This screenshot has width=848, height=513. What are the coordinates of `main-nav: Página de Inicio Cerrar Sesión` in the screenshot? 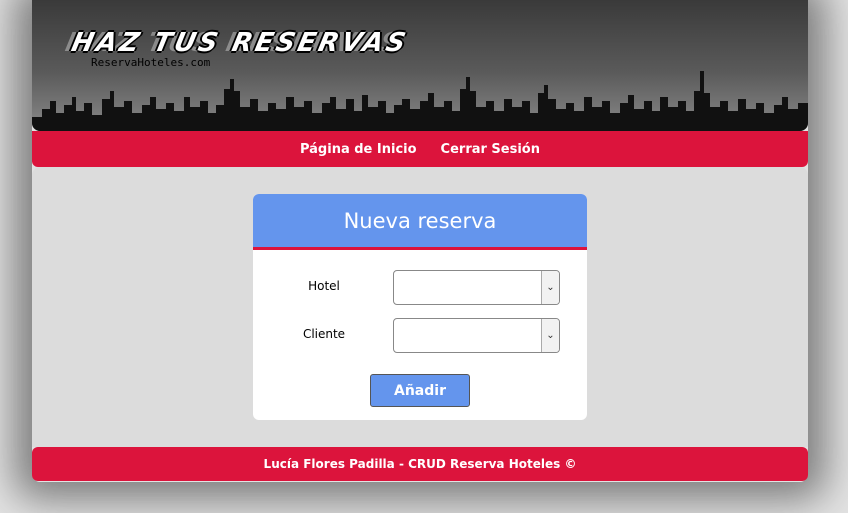 It's located at (420, 149).